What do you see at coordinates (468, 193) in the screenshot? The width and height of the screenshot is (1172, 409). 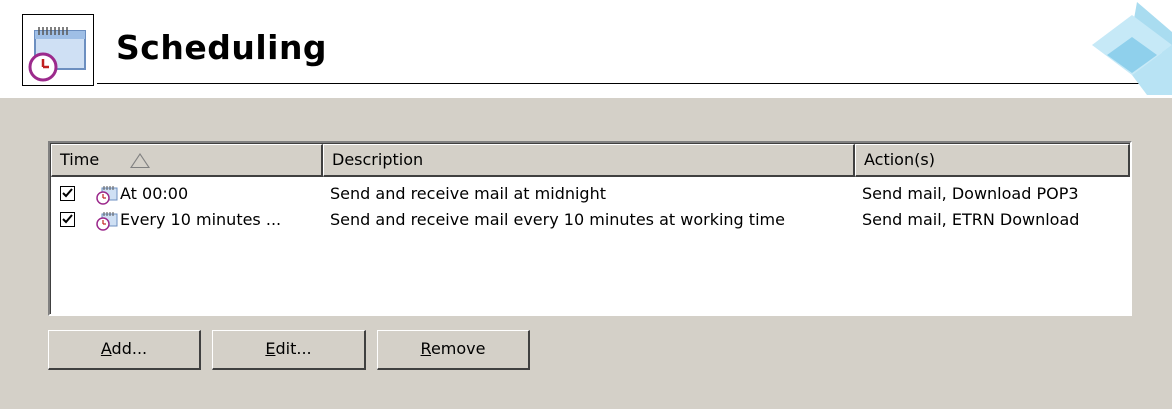 I see `description-cell: Send and receive mail at midnight` at bounding box center [468, 193].